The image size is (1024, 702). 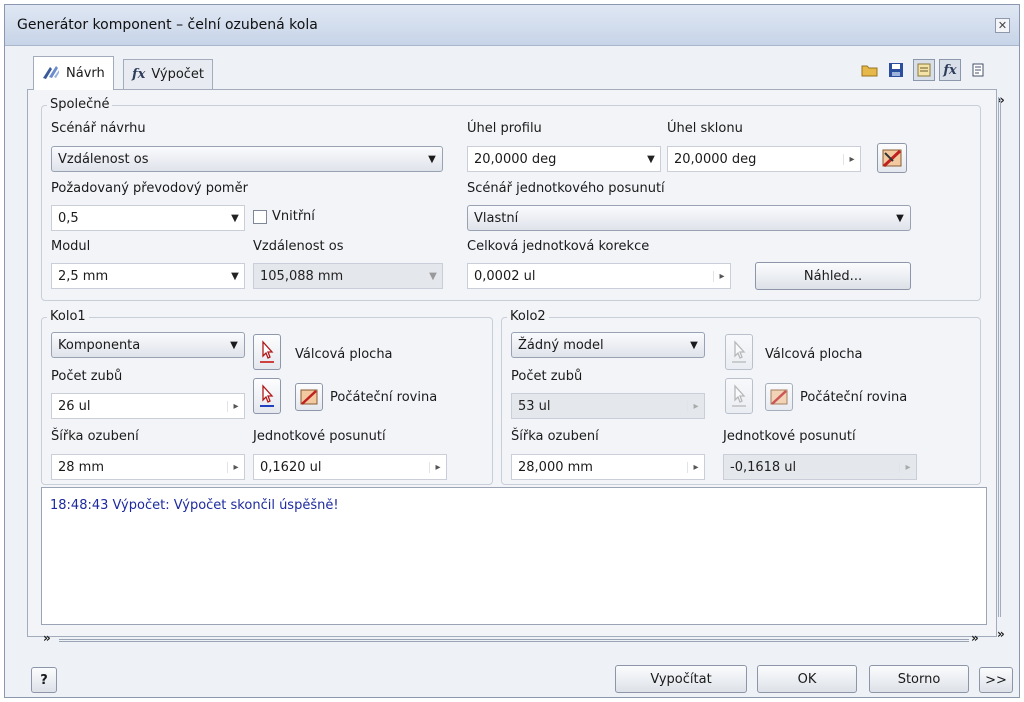 I want to click on total-correction-label: Celková jednotková korekce, so click(x=558, y=246).